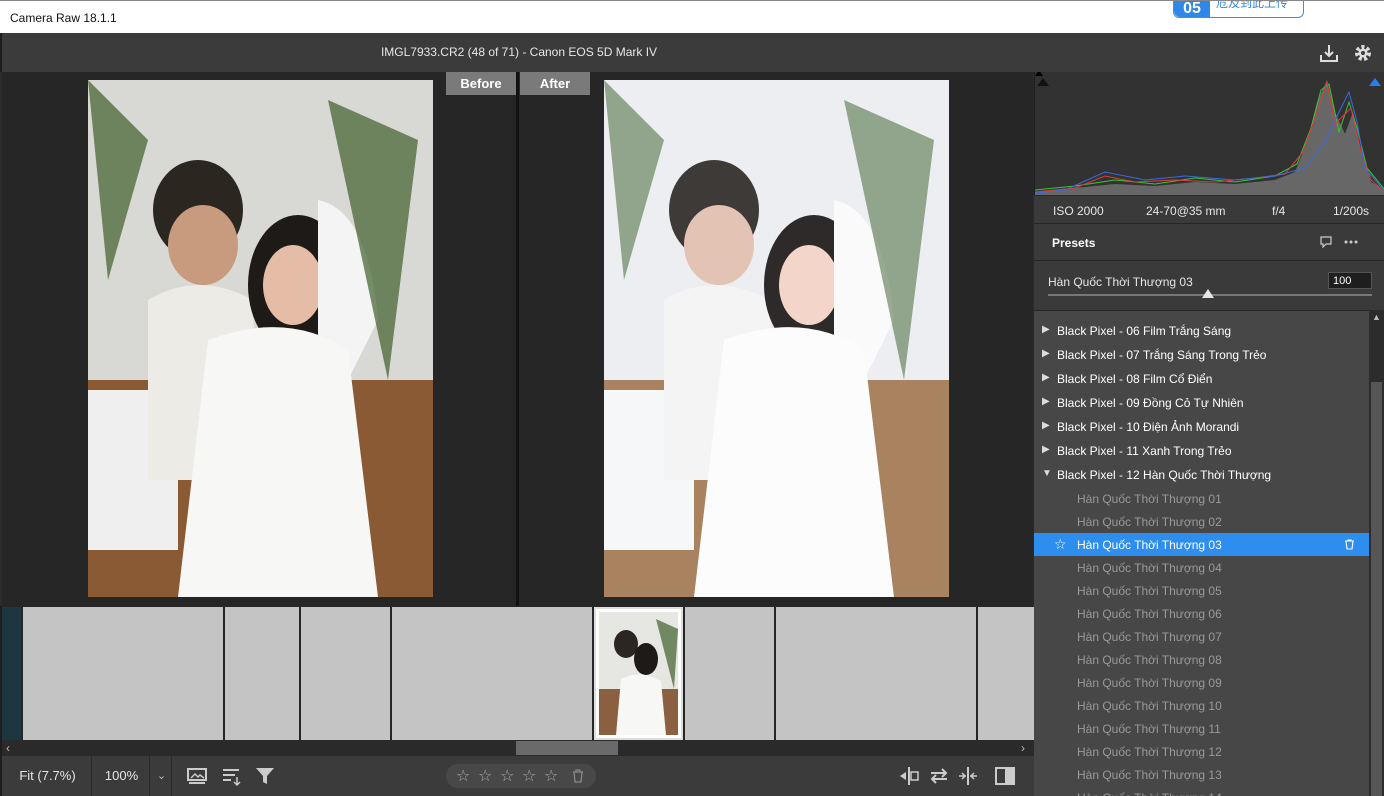  Describe the element at coordinates (1201, 774) in the screenshot. I see `preset-item: Hàn Quốc Thời Thượng 13` at that location.